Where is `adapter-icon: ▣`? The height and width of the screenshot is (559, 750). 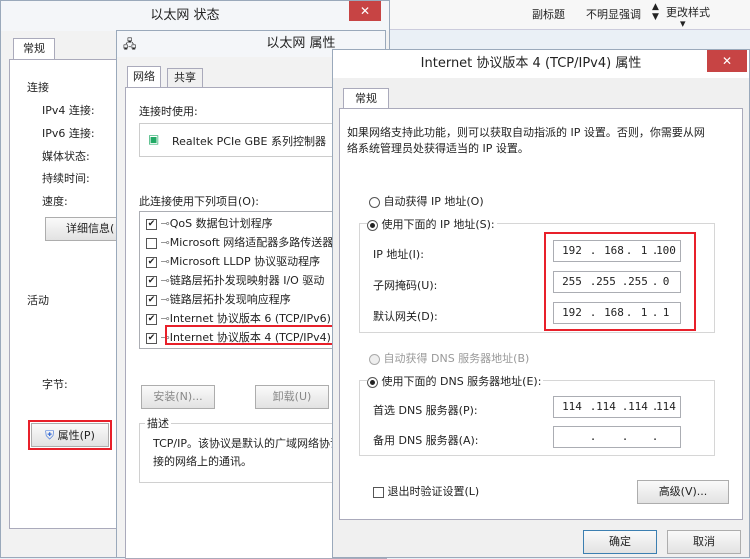
adapter-icon: ▣ is located at coordinates (154, 139).